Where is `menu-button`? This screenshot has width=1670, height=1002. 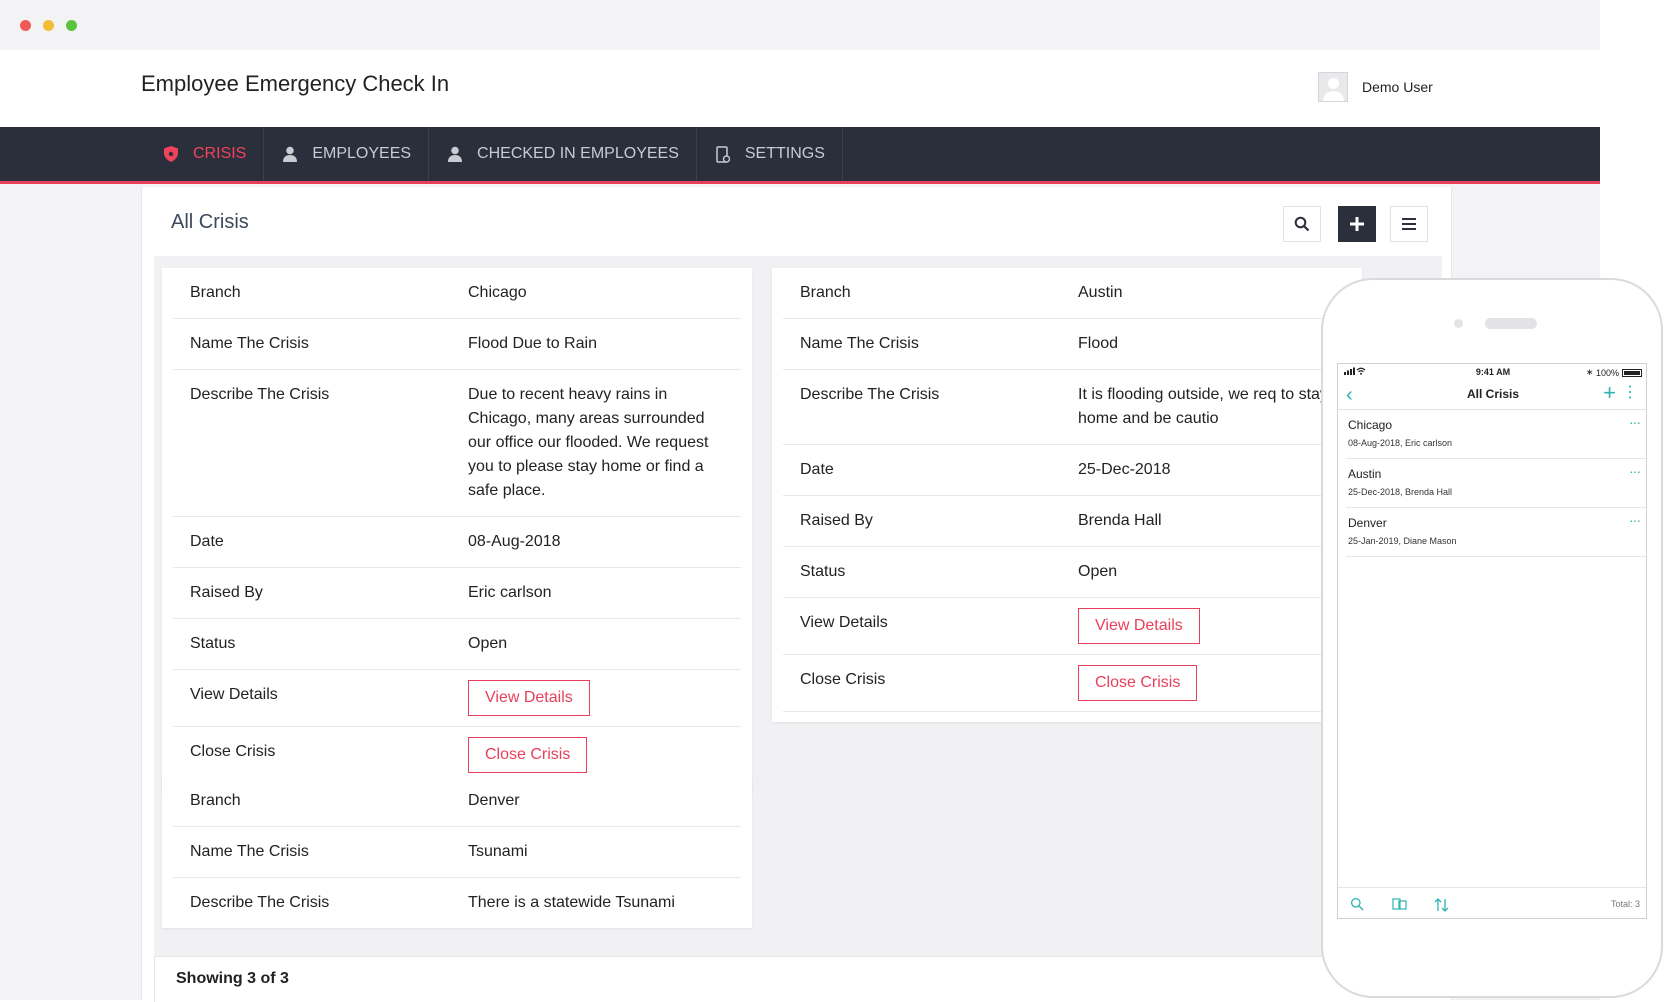
menu-button is located at coordinates (1409, 224).